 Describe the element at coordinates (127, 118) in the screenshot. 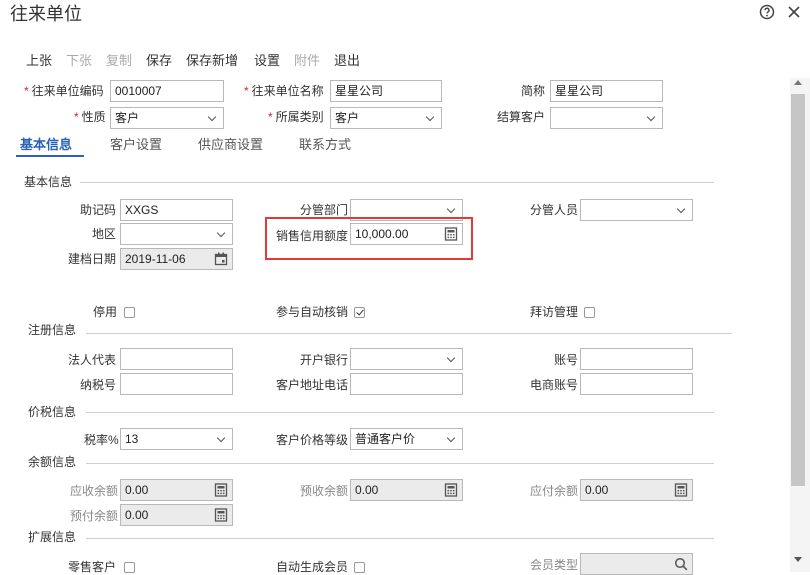

I see `nature-value: 客户` at that location.